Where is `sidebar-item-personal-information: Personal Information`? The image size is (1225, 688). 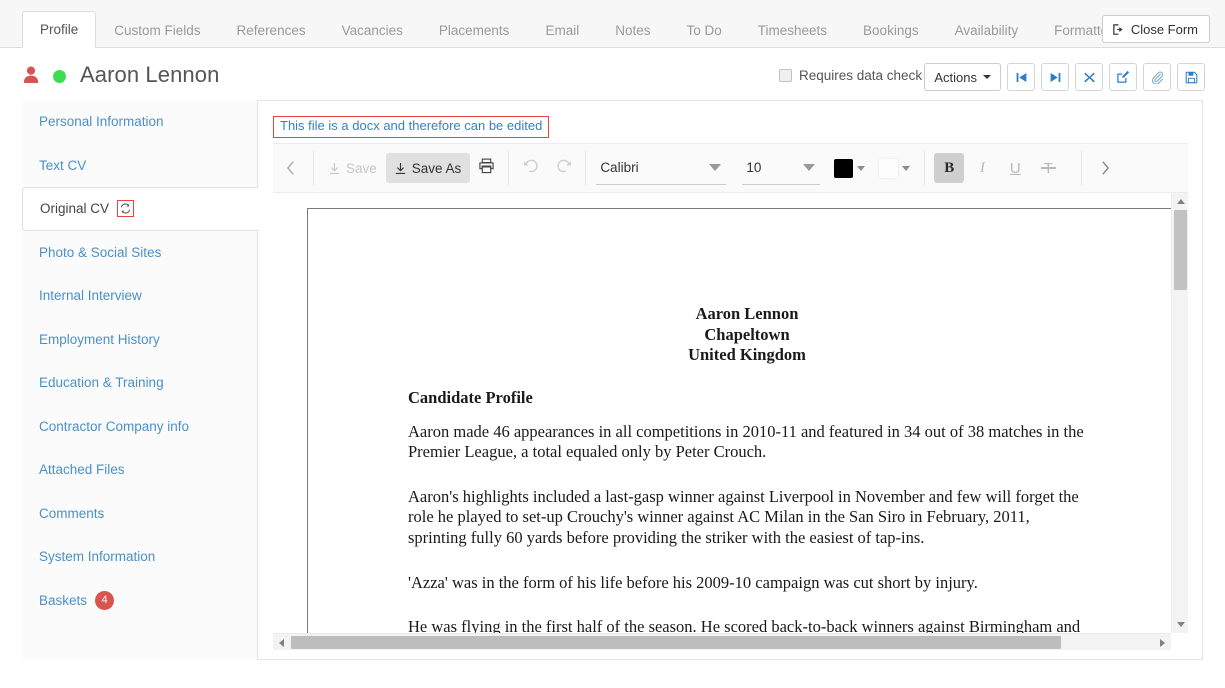
sidebar-item-personal-information: Personal Information is located at coordinates (139, 122).